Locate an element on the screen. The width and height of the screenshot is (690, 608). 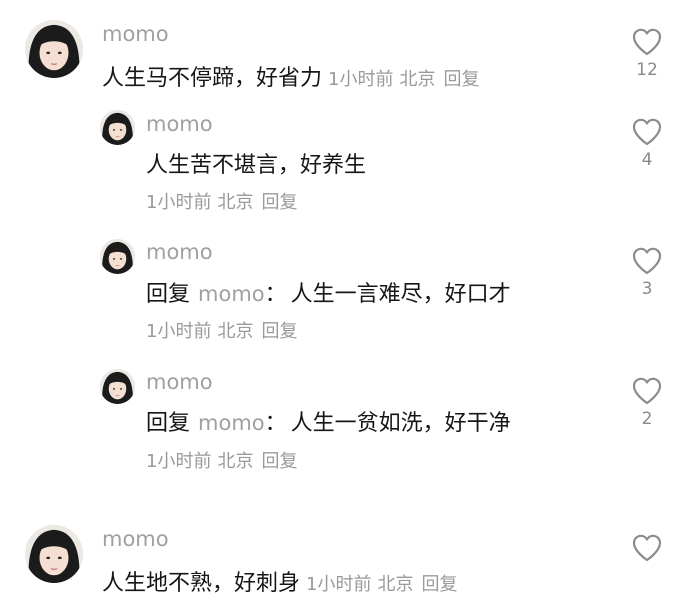
comment-text-line: 回复 momo： 人生一贫如洗，好干净 is located at coordinates (328, 421).